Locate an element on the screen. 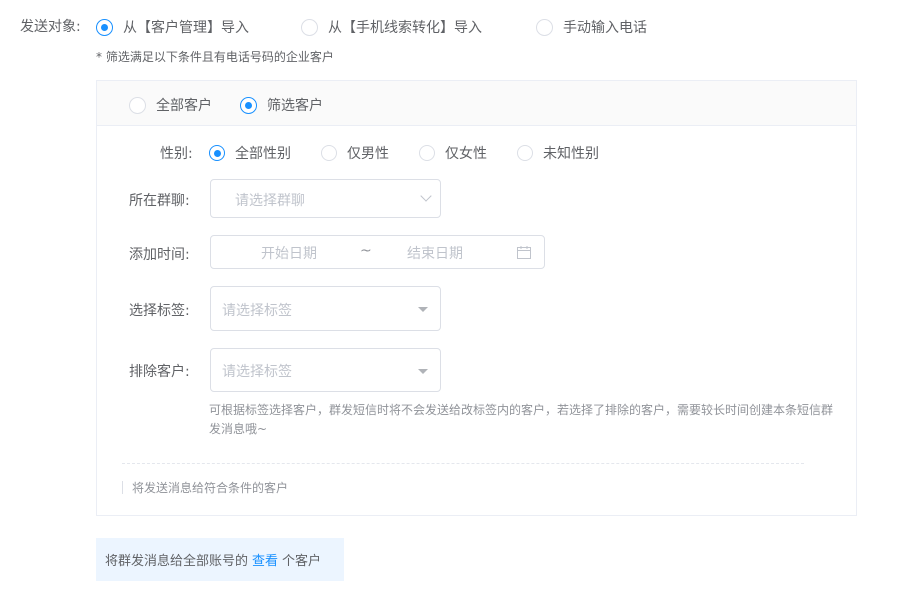  radio-gender-unknown: 未知性别 is located at coordinates (558, 153).